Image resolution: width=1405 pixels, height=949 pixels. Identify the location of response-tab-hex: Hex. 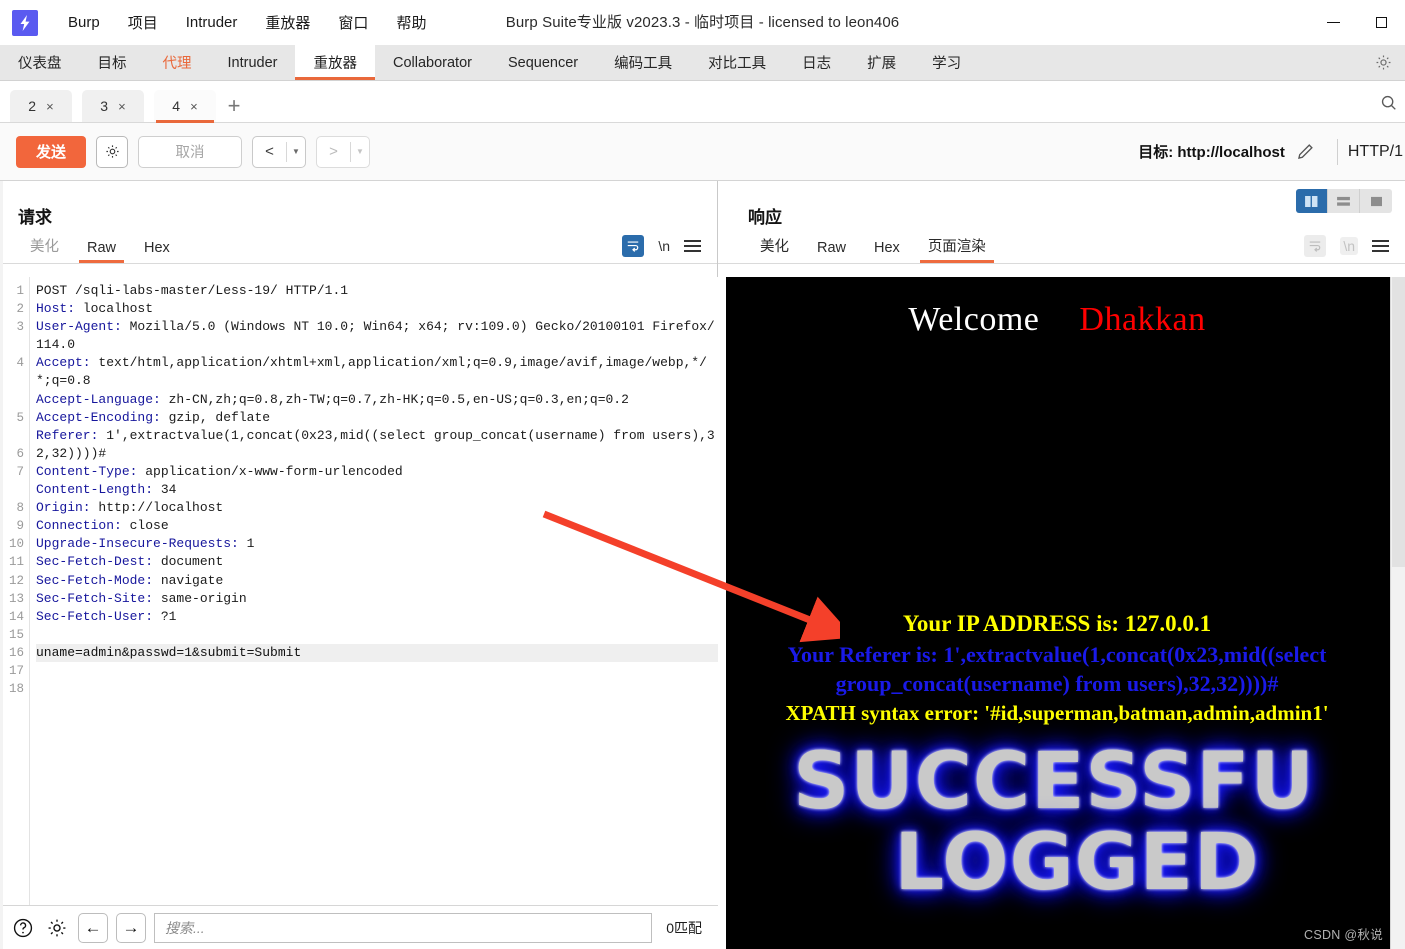
(887, 251).